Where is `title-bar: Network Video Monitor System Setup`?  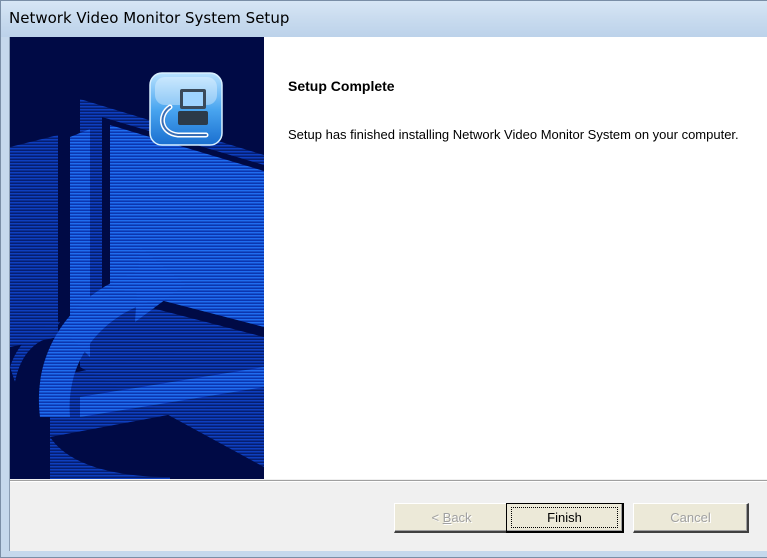
title-bar: Network Video Monitor System Setup is located at coordinates (384, 19).